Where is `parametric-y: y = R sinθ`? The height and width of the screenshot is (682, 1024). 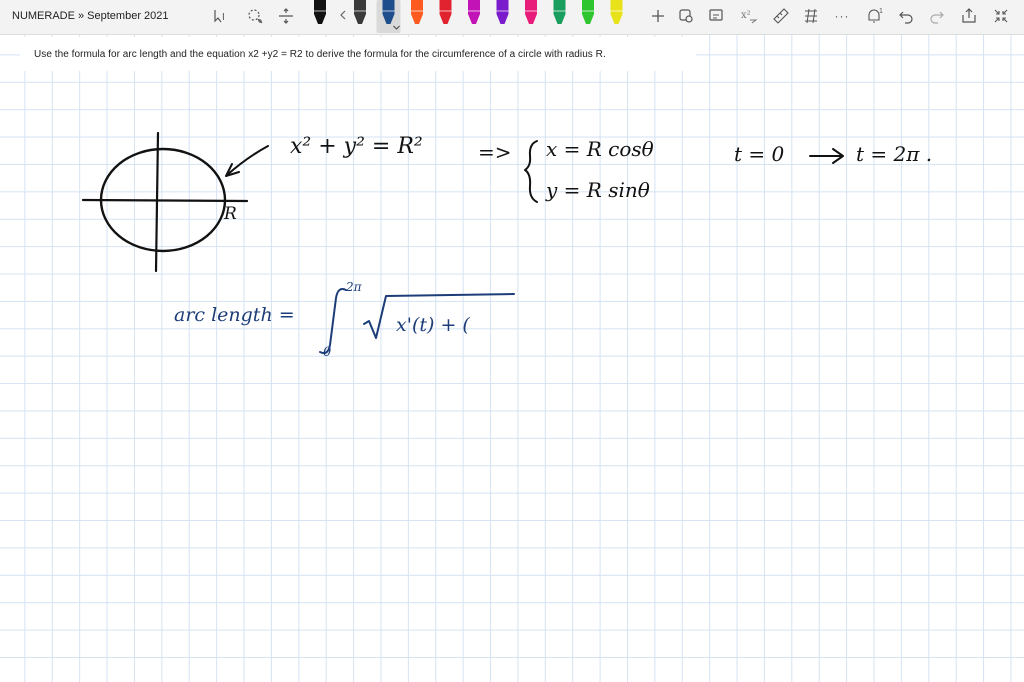
parametric-y: y = R sinθ is located at coordinates (598, 190).